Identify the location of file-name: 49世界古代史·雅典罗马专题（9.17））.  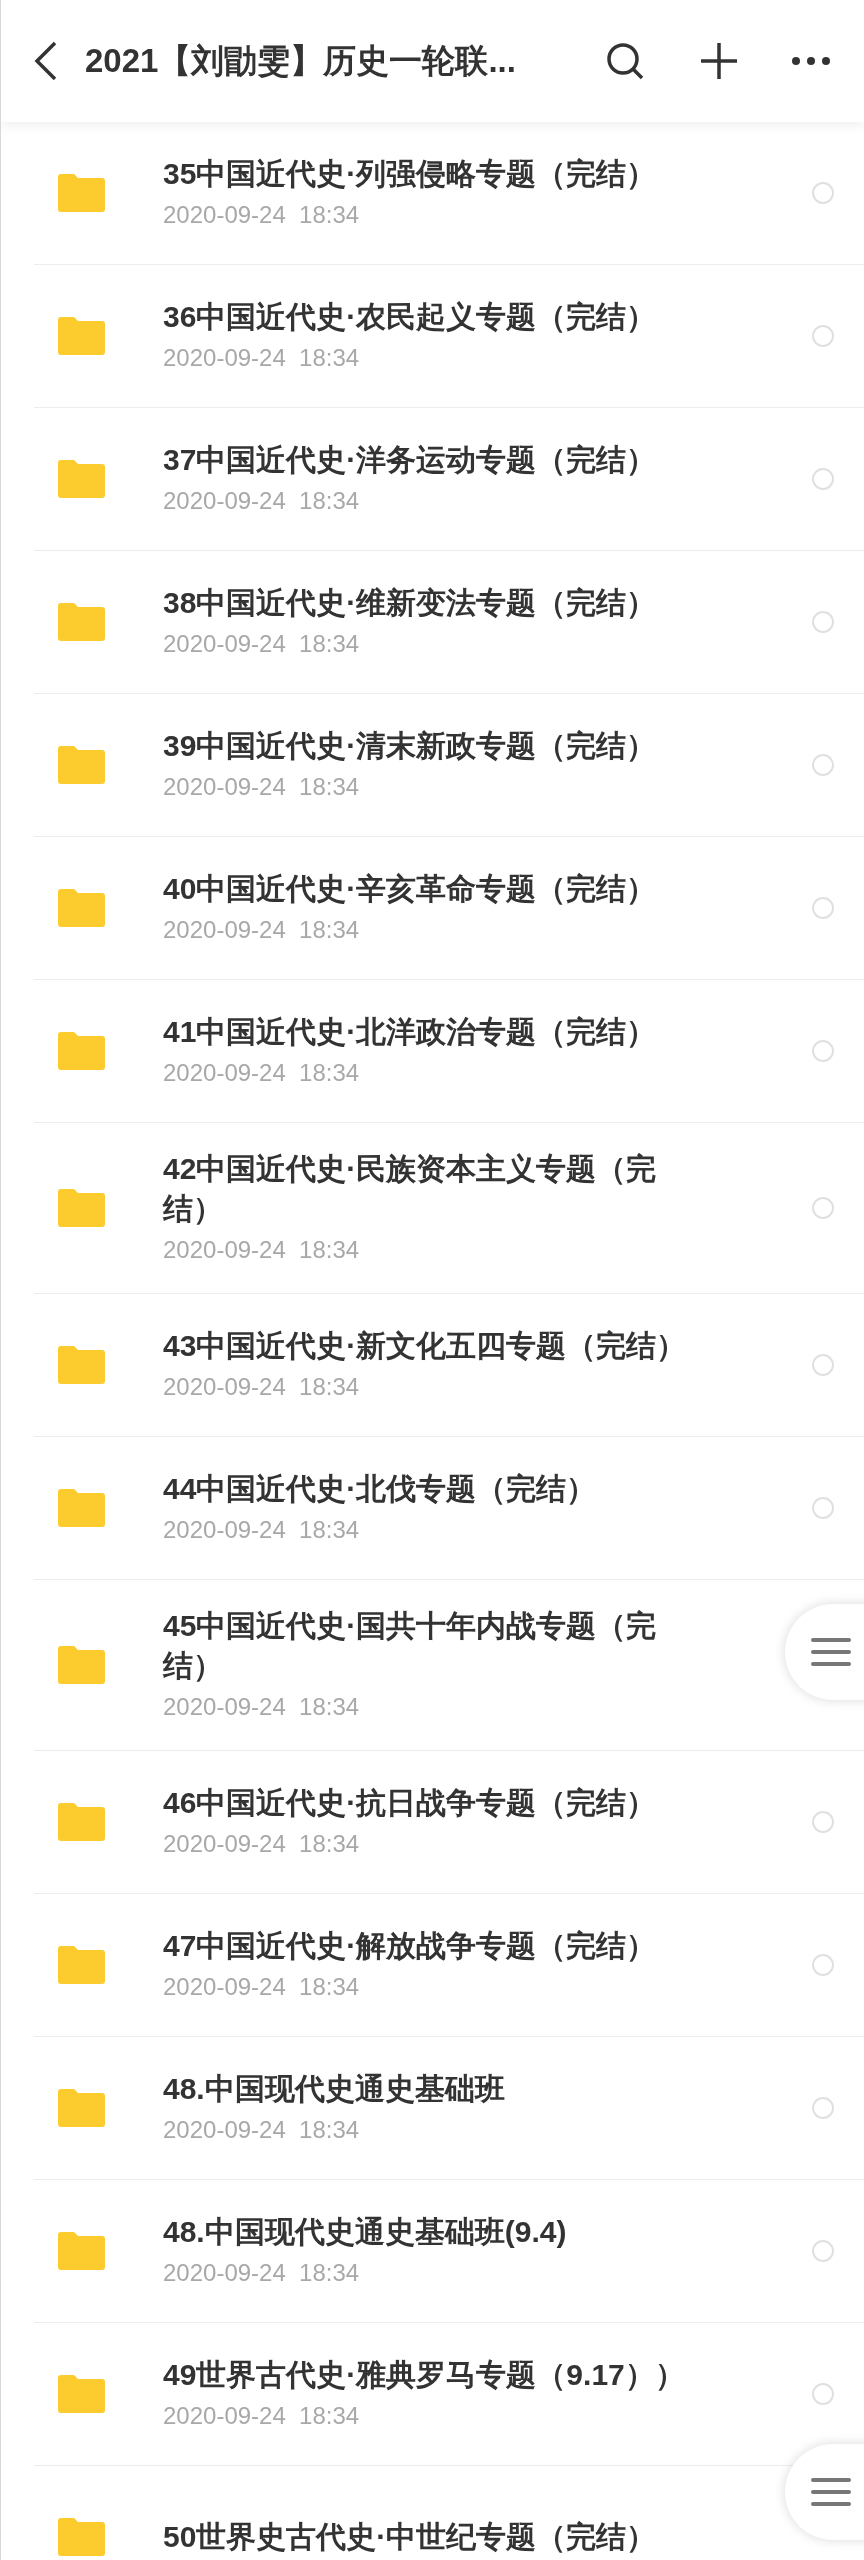
(424, 2375).